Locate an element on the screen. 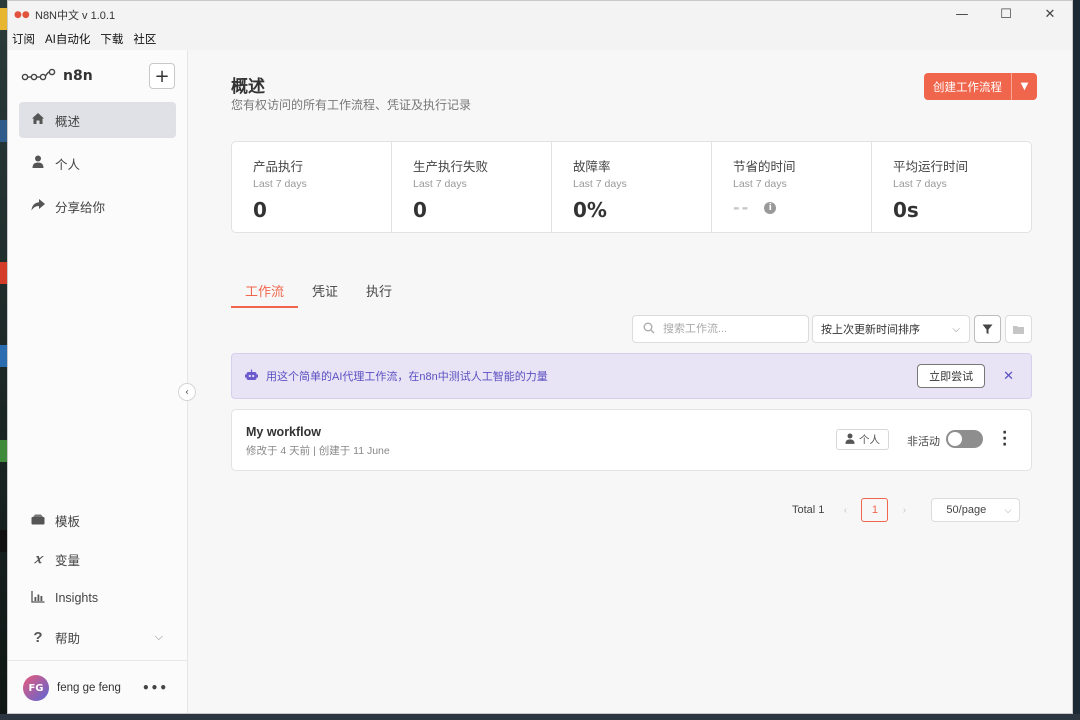  menu-community: 社区 is located at coordinates (144, 39).